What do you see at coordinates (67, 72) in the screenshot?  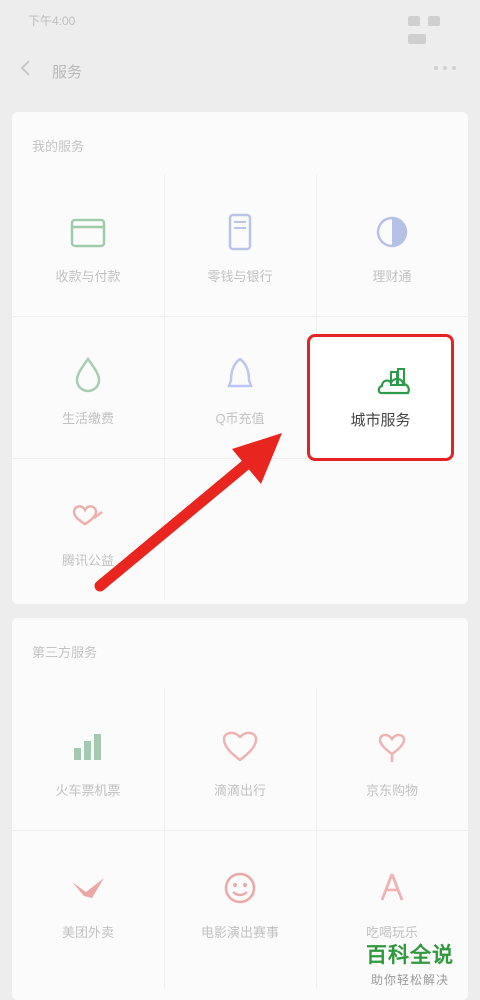 I see `page-title: 服务` at bounding box center [67, 72].